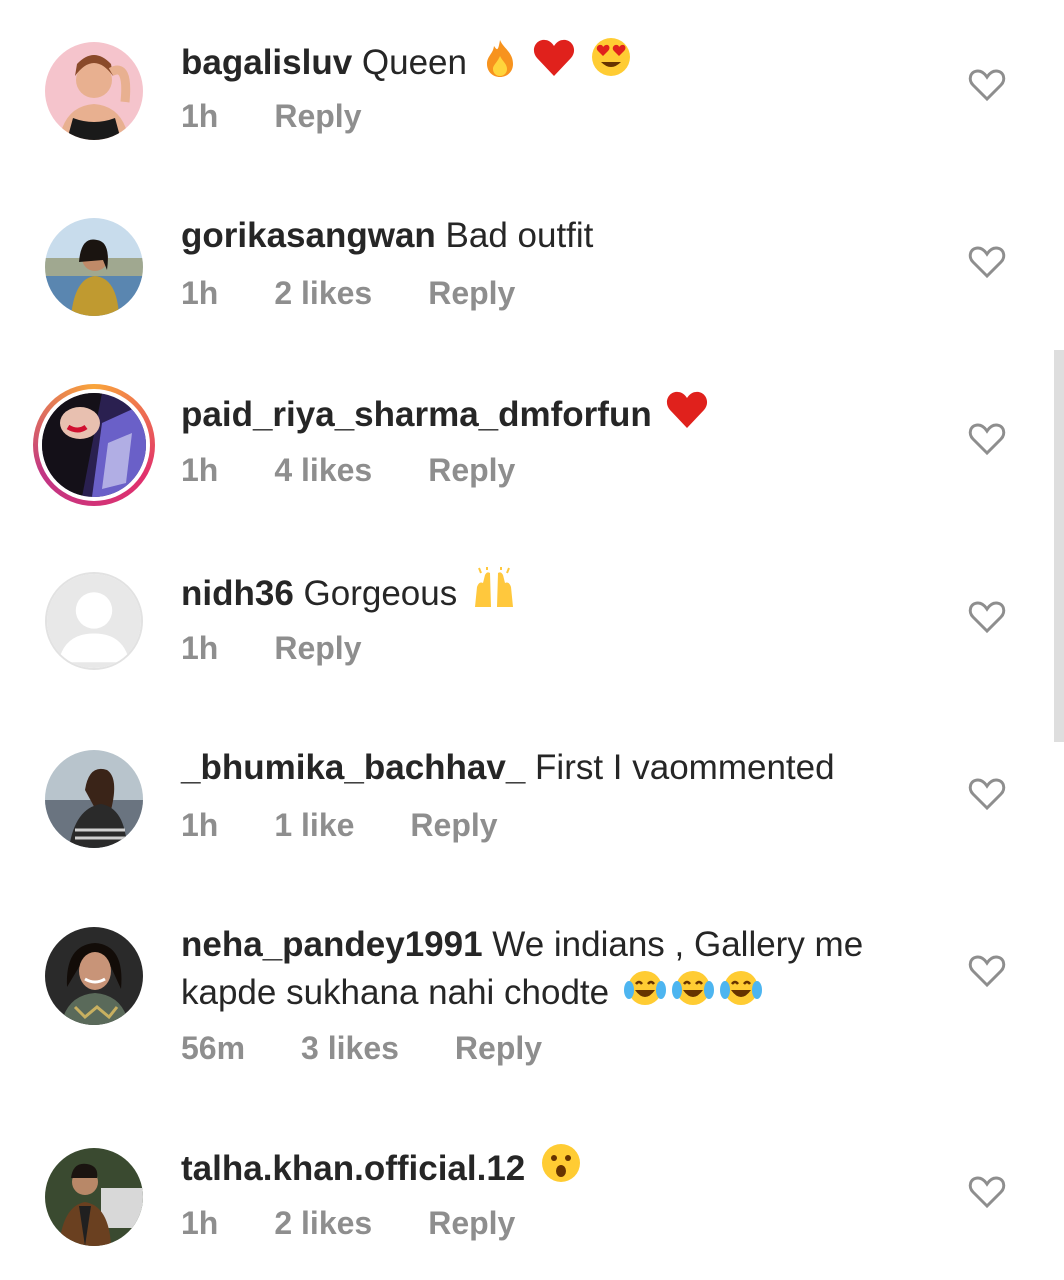  Describe the element at coordinates (416, 414) in the screenshot. I see `comment-username: paid_riya_sharma_dmforfun` at that location.